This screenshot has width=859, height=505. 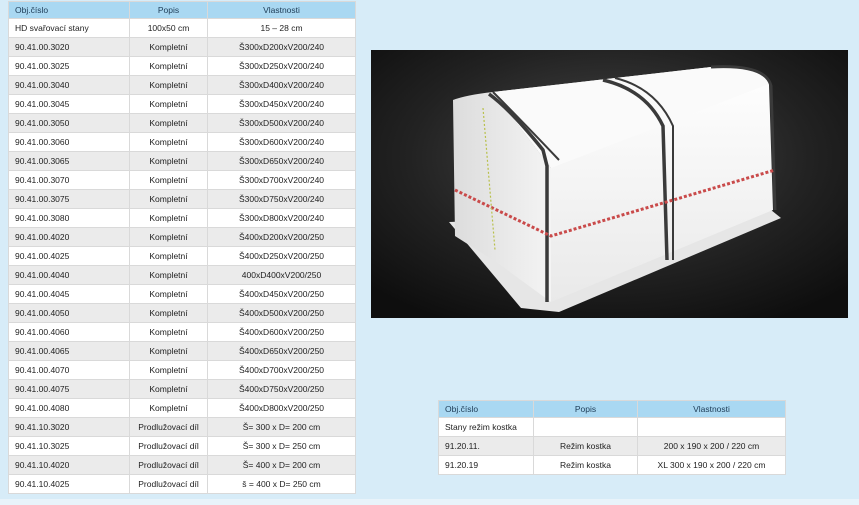 I want to click on item-number-cell: HD svařovací stany, so click(x=69, y=28).